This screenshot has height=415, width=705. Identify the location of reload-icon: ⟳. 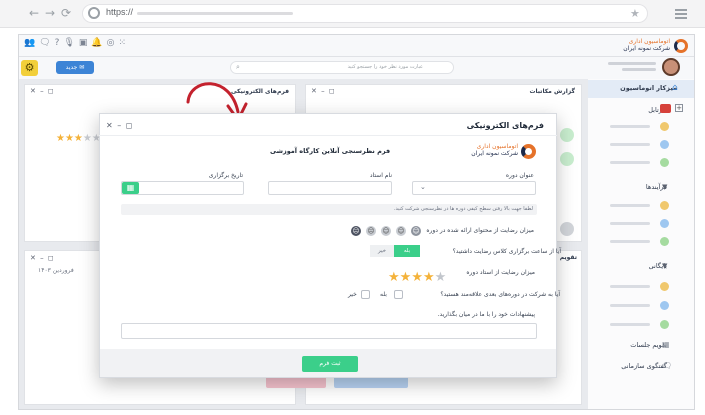
(66, 13).